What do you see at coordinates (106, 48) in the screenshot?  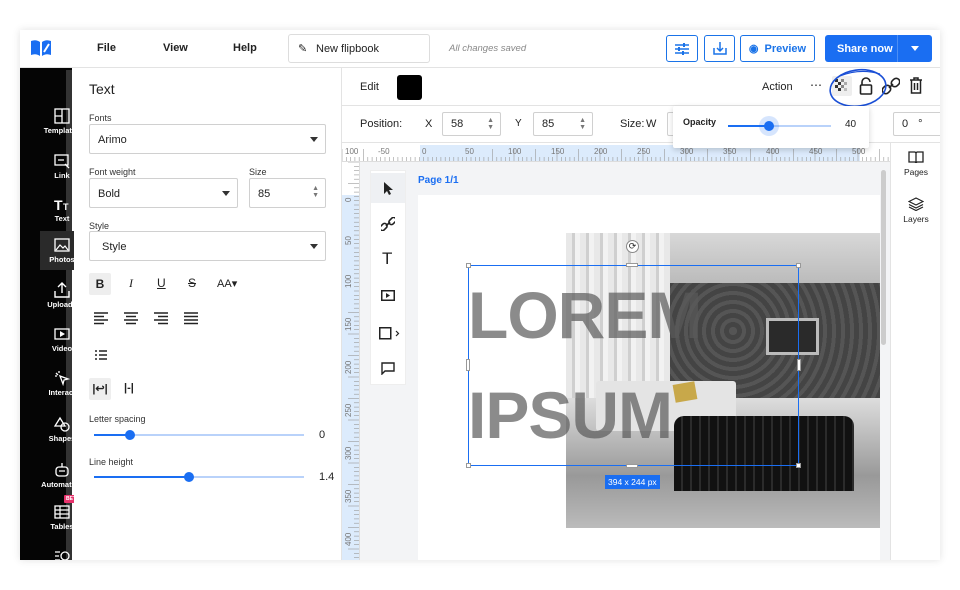 I see `menu-file: File` at bounding box center [106, 48].